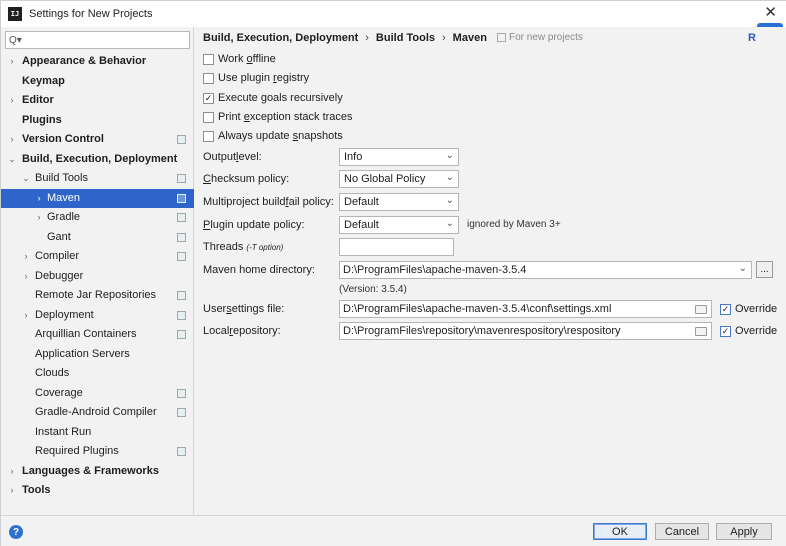  I want to click on tree-item-application-servers: Application Servers, so click(97, 355).